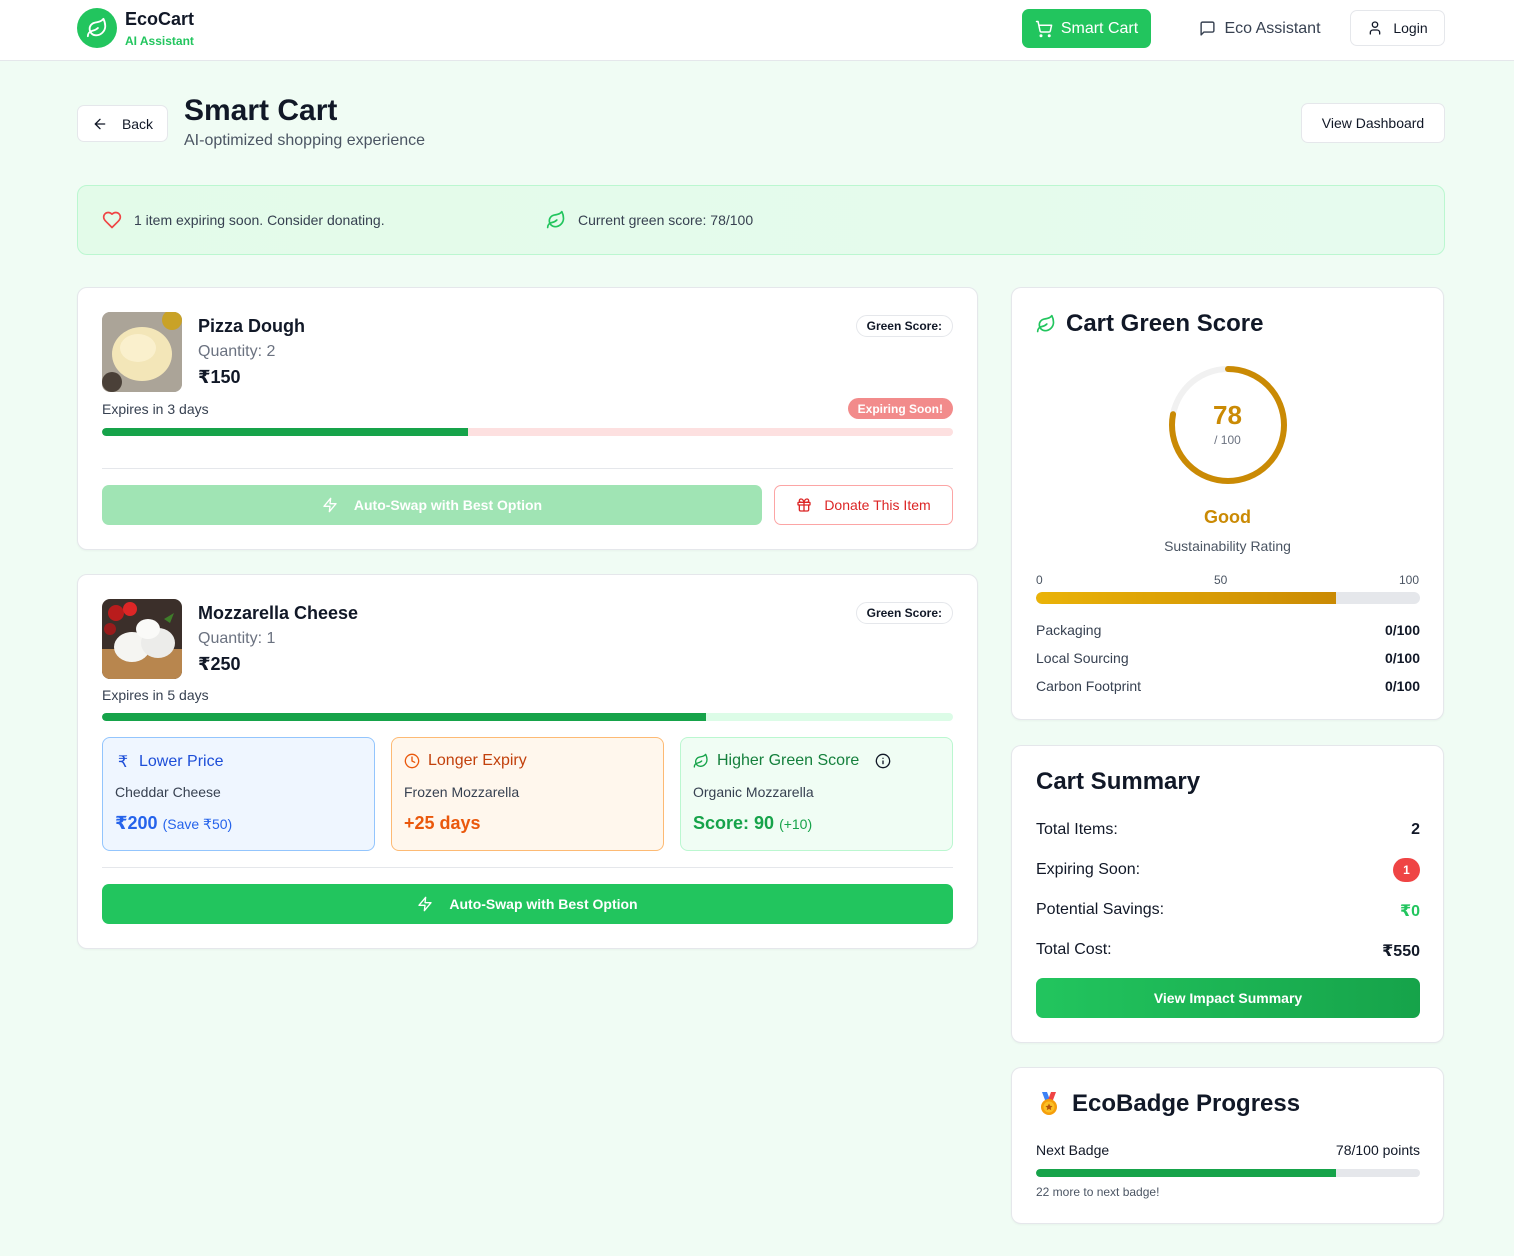 The height and width of the screenshot is (1256, 1514). What do you see at coordinates (1098, 1192) in the screenshot?
I see `badge-remaining-text: 22 more to next badge!` at bounding box center [1098, 1192].